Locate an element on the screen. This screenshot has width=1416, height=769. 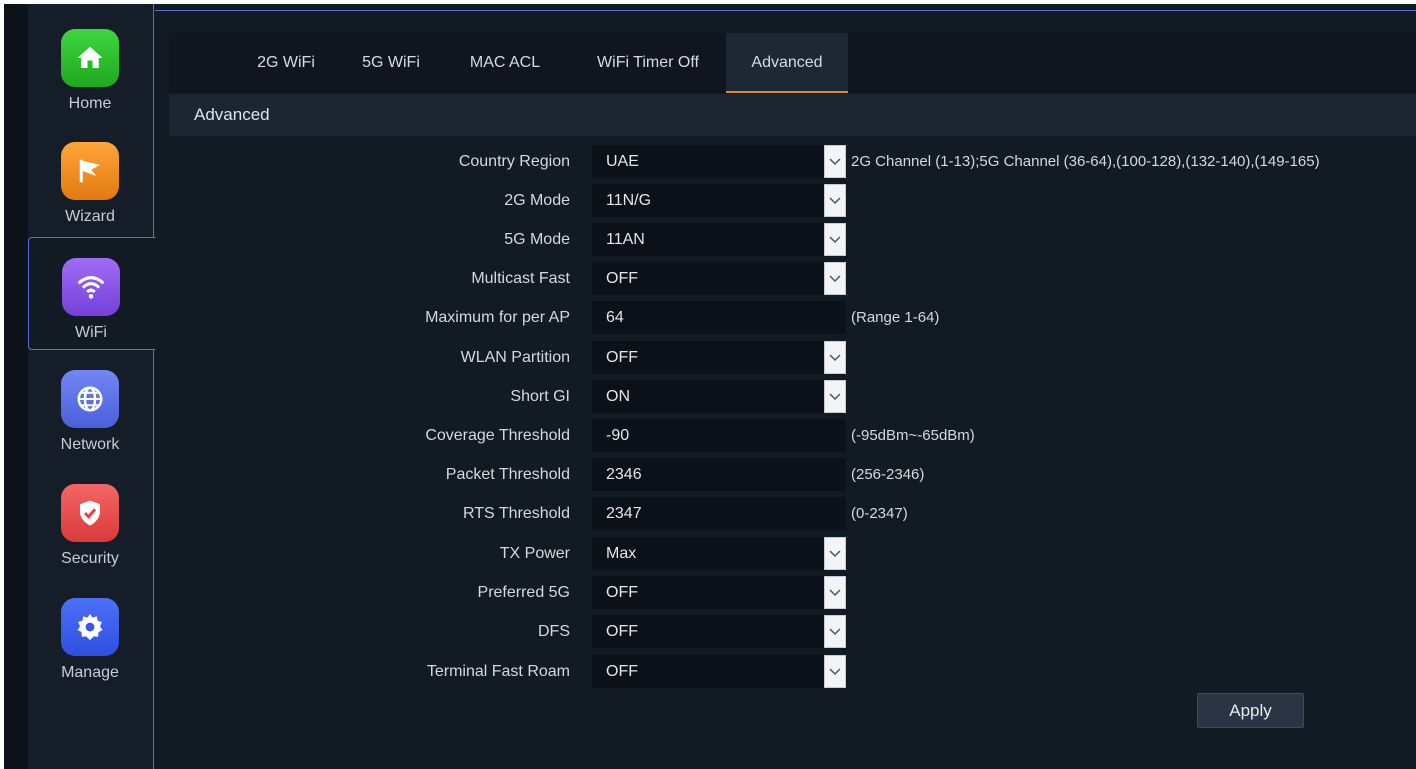
field-label: Packet Threshold is located at coordinates (507, 474).